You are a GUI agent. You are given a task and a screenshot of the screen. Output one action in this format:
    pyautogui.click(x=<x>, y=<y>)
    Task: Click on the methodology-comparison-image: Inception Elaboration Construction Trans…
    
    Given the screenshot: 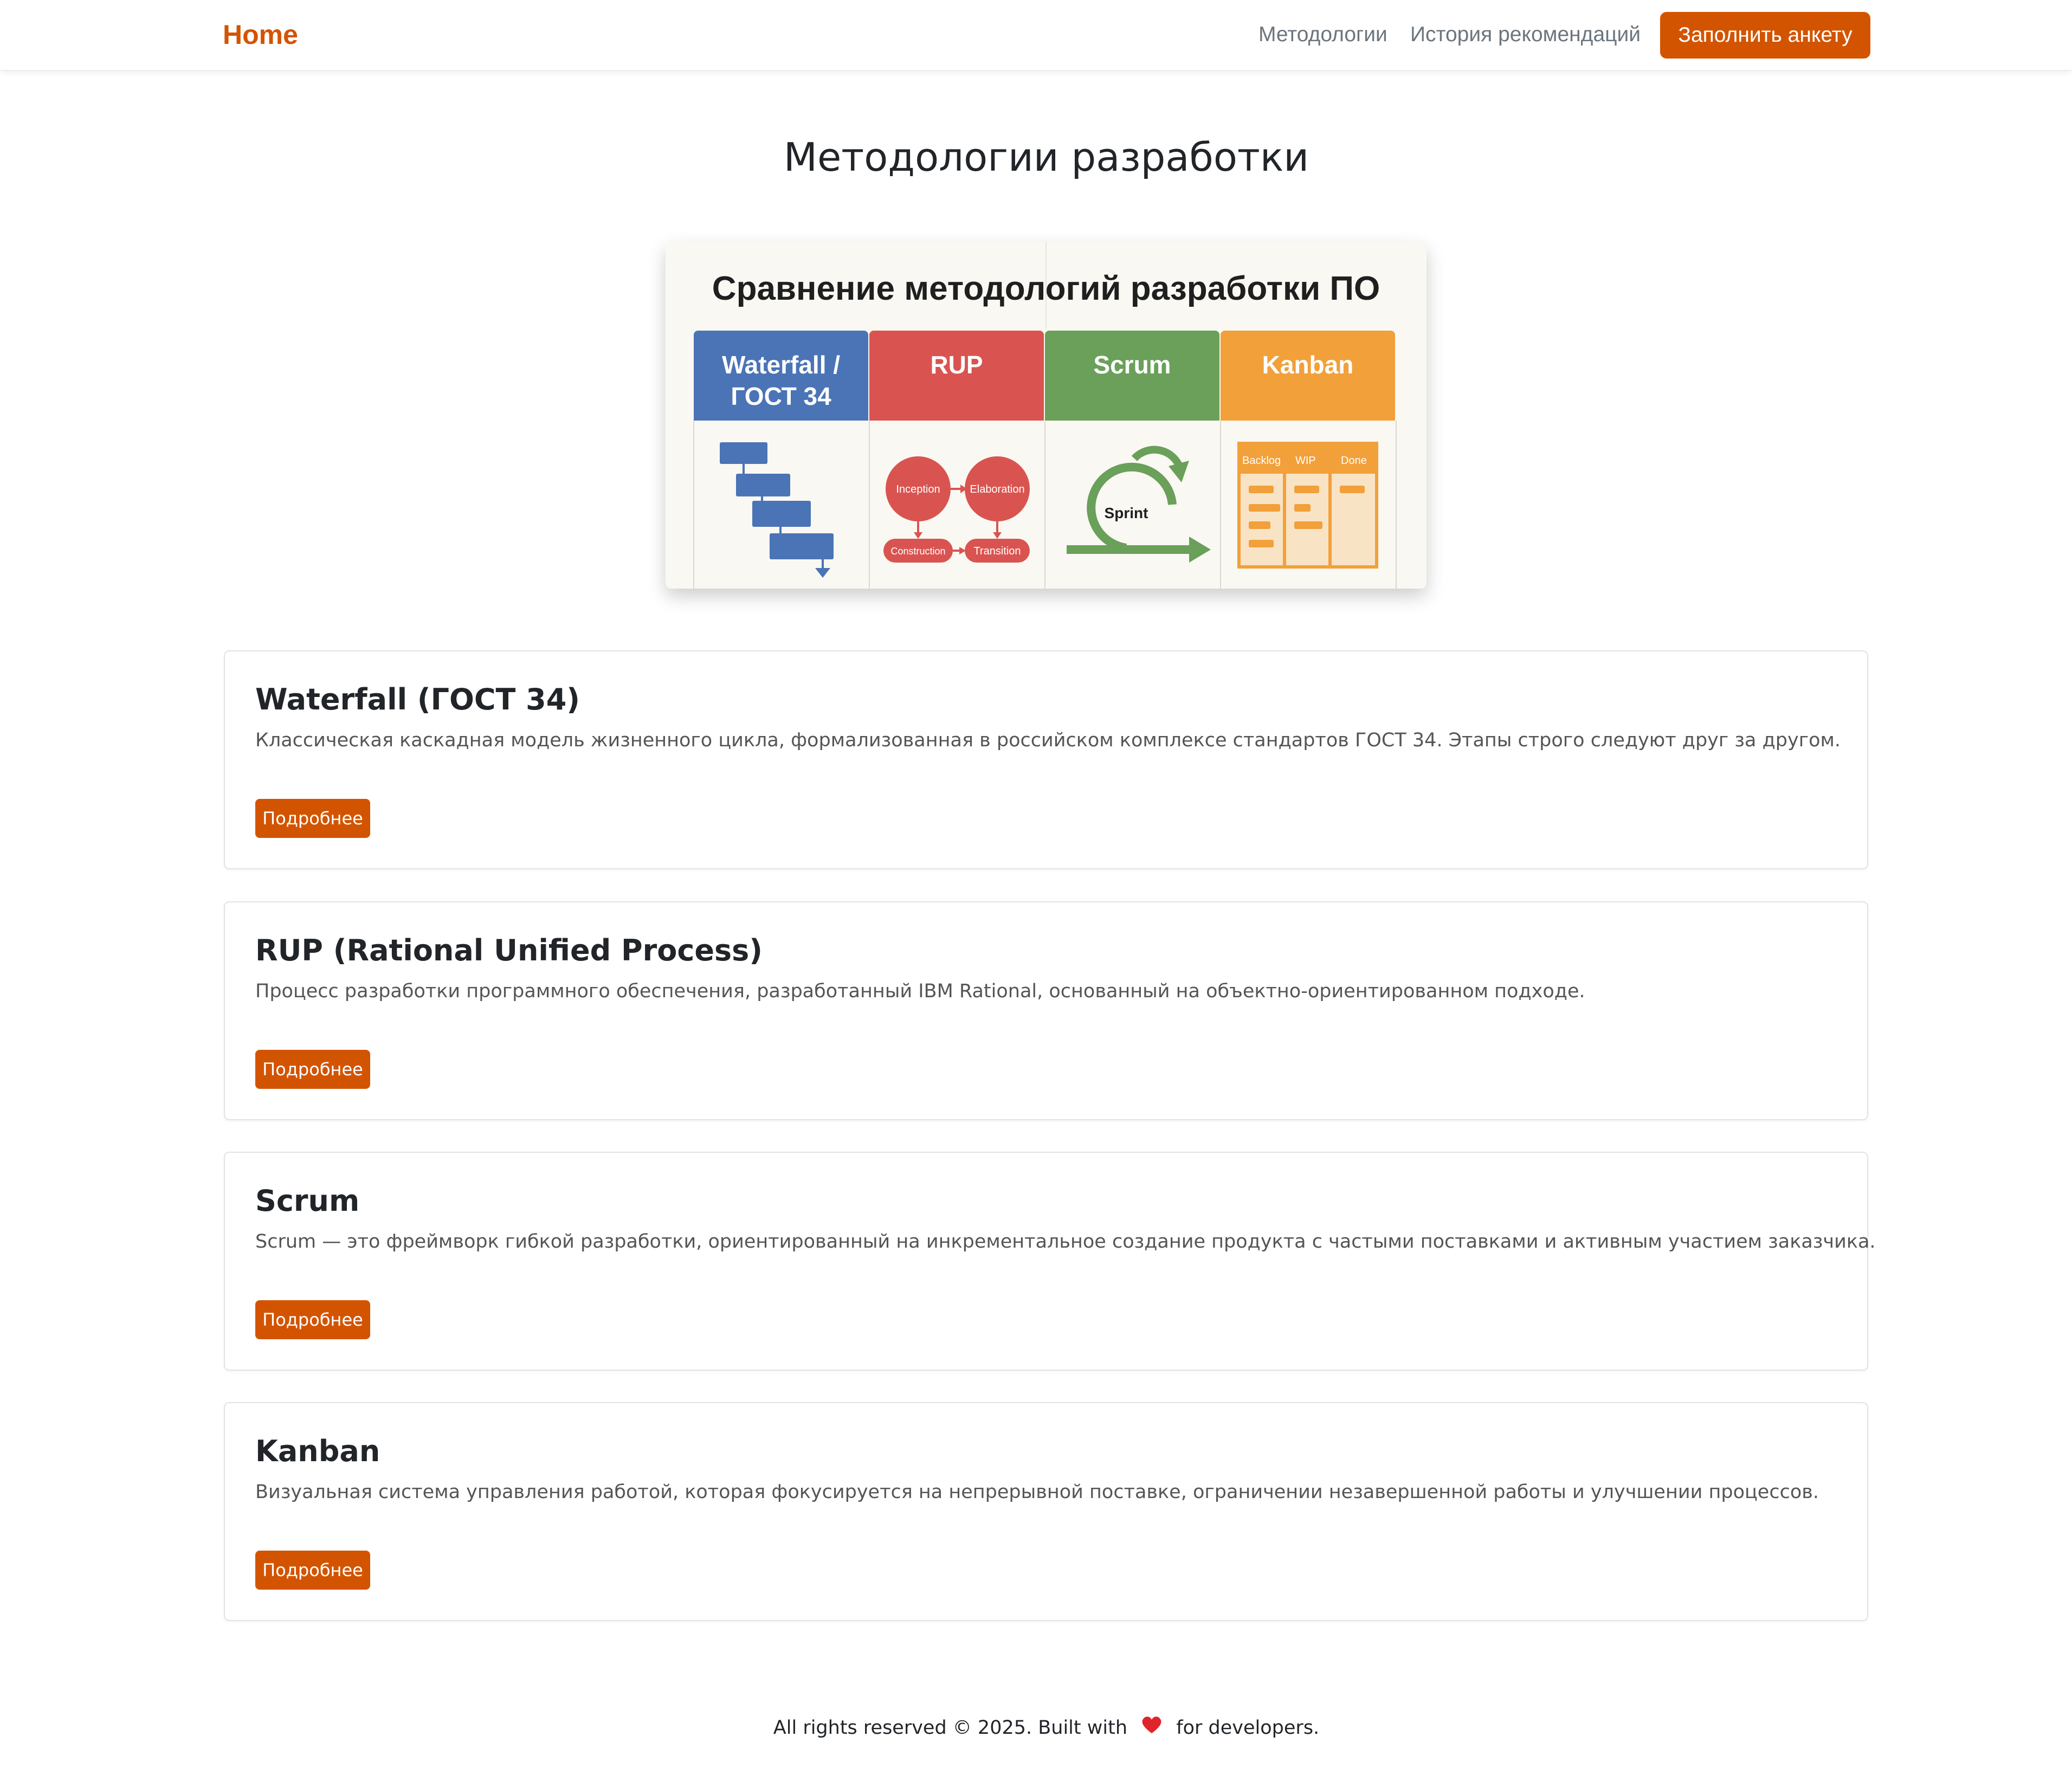 What is the action you would take?
    pyautogui.click(x=1046, y=415)
    